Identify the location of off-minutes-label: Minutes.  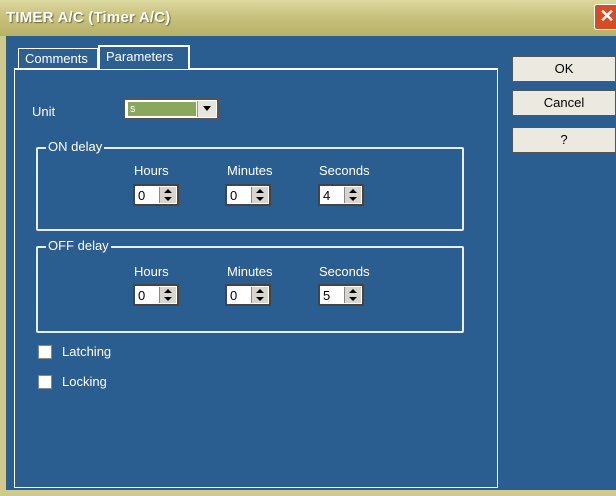
(250, 271).